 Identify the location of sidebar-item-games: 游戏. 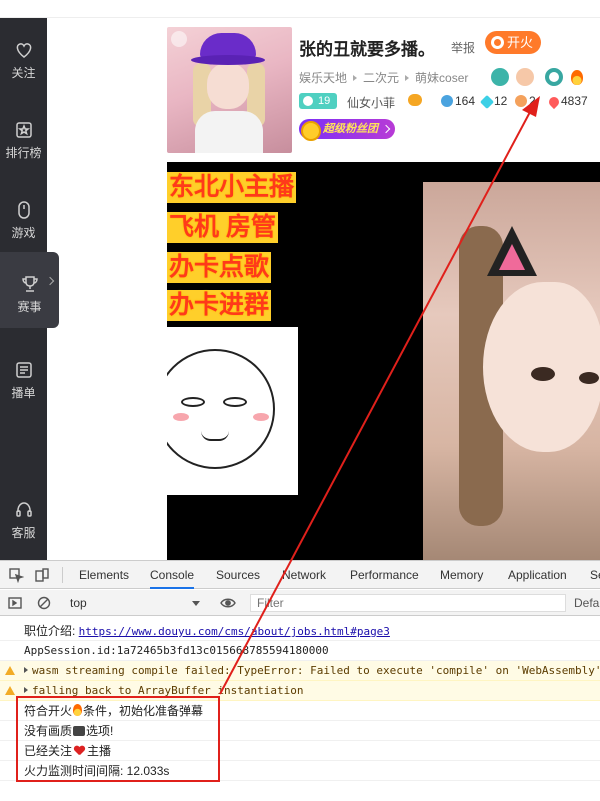
(23, 222).